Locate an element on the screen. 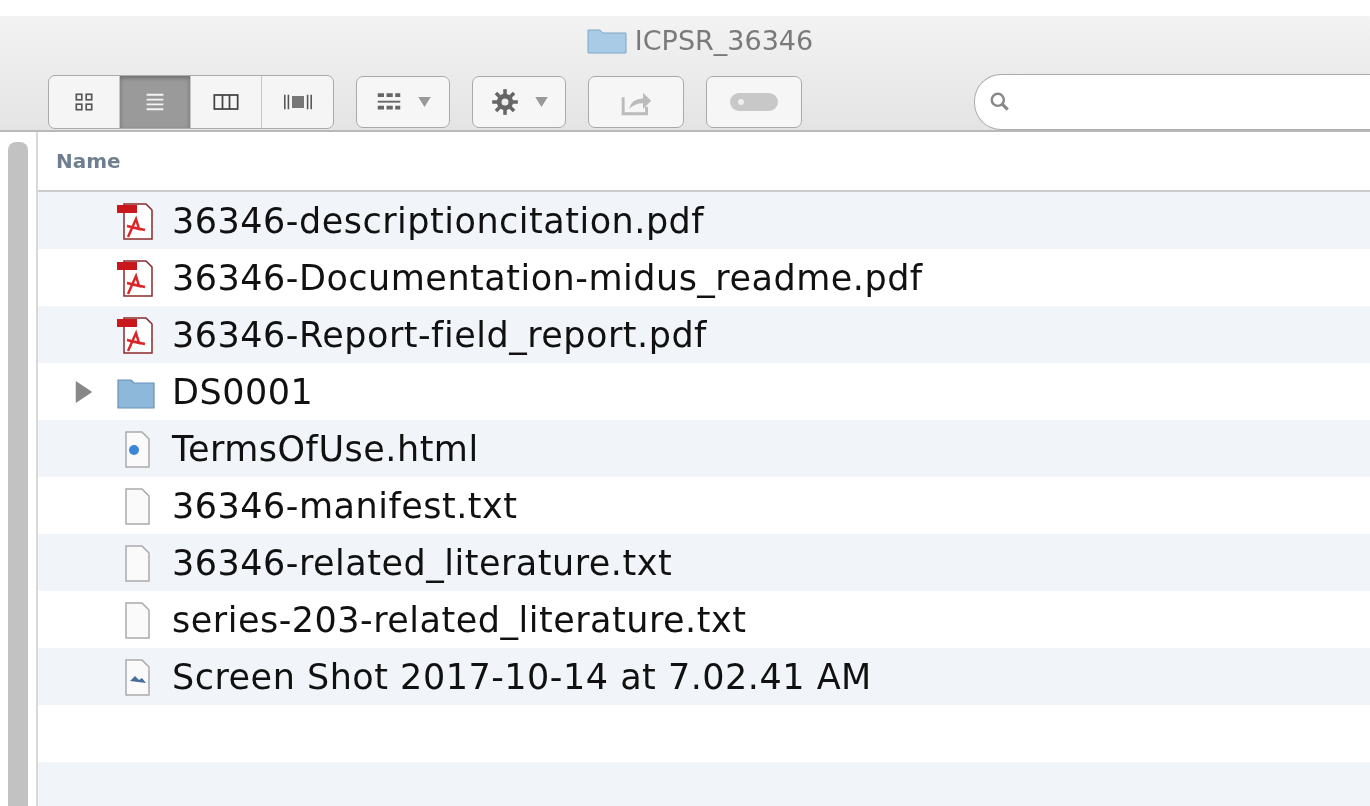 The width and height of the screenshot is (1370, 806). file-row: 36346-Documentation-midus_readme.pdf is located at coordinates (704, 277).